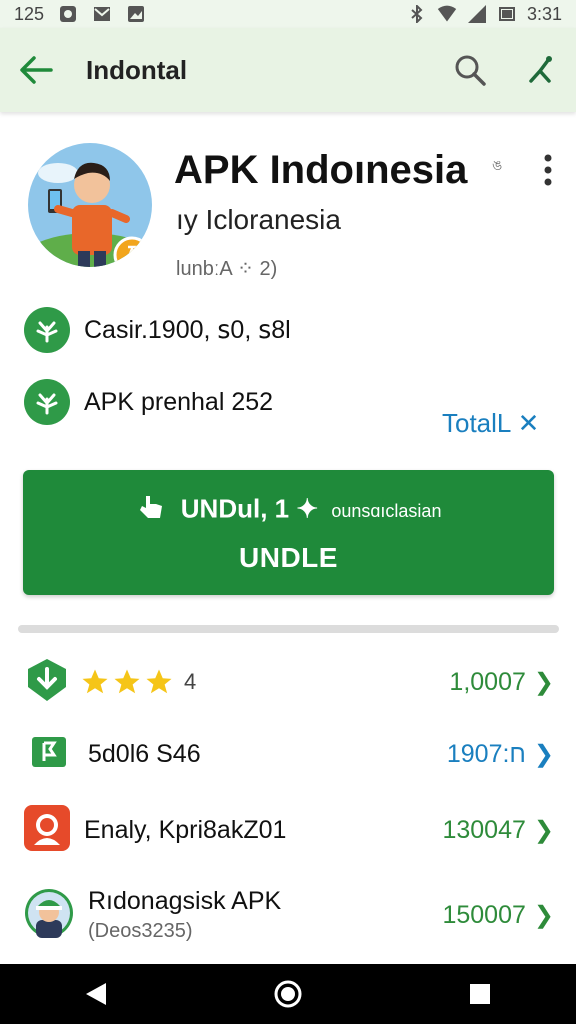 The width and height of the screenshot is (576, 1024). I want to click on status-time-left: 125, so click(29, 13).